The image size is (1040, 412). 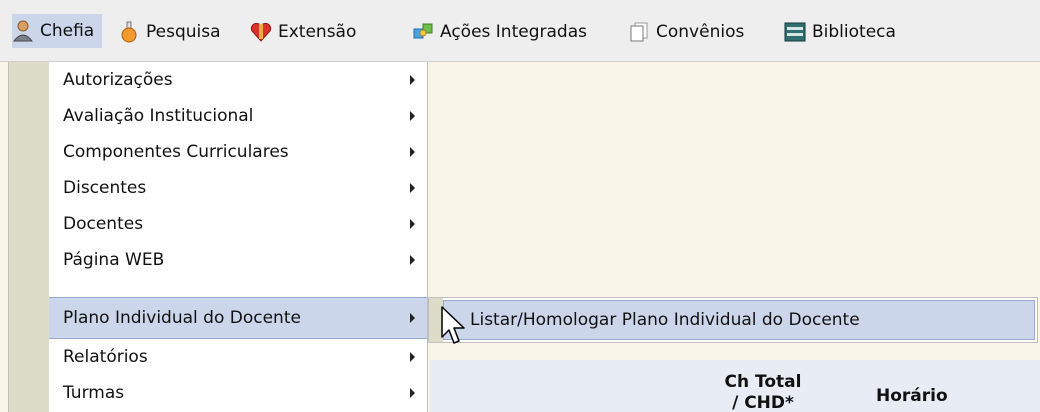 What do you see at coordinates (105, 357) in the screenshot?
I see `dropdown-item-label: Relatórios` at bounding box center [105, 357].